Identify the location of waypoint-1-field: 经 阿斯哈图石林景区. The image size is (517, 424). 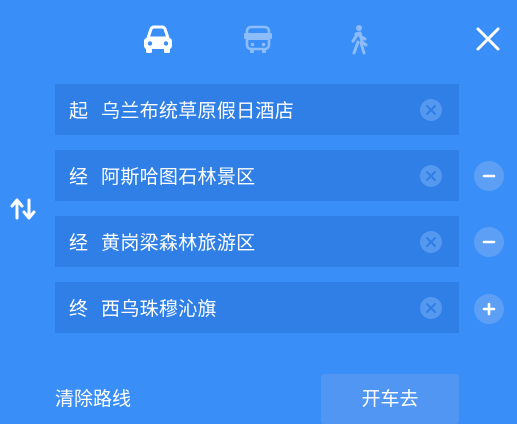
(257, 175).